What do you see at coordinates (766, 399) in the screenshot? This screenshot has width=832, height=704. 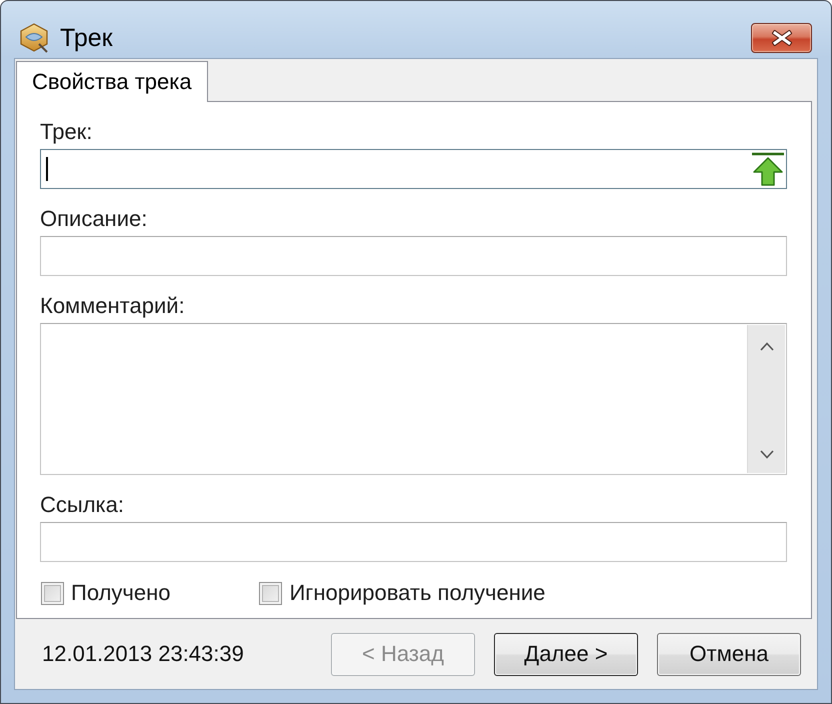 I see `scrollbar` at bounding box center [766, 399].